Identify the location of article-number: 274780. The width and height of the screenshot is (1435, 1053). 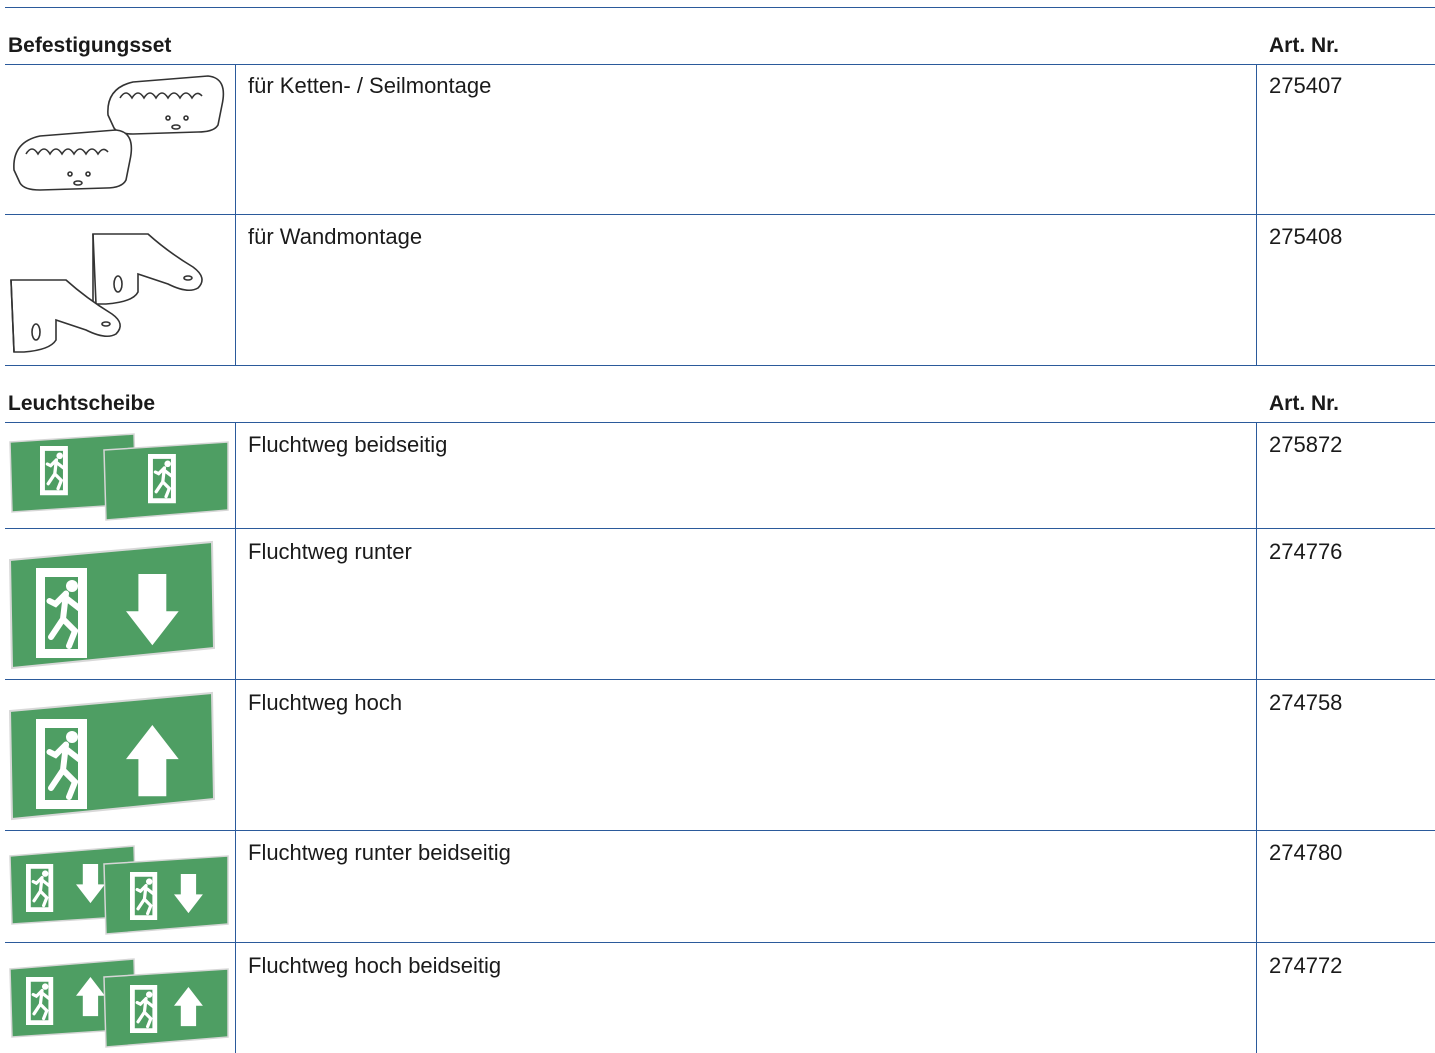
(1306, 852).